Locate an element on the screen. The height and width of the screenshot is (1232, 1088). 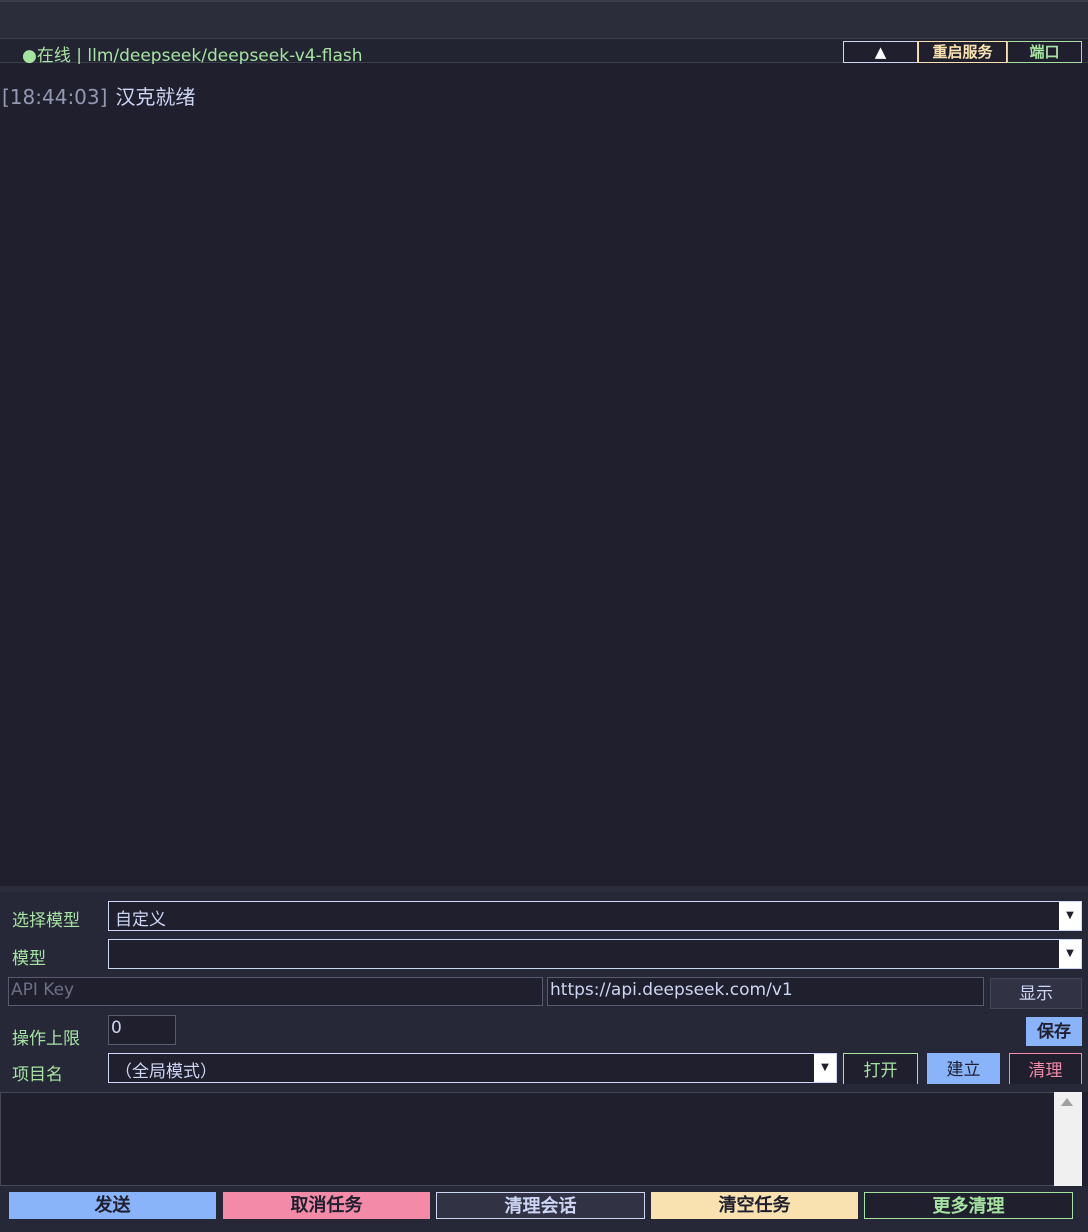
api-key-placeholder: API Key is located at coordinates (43, 990).